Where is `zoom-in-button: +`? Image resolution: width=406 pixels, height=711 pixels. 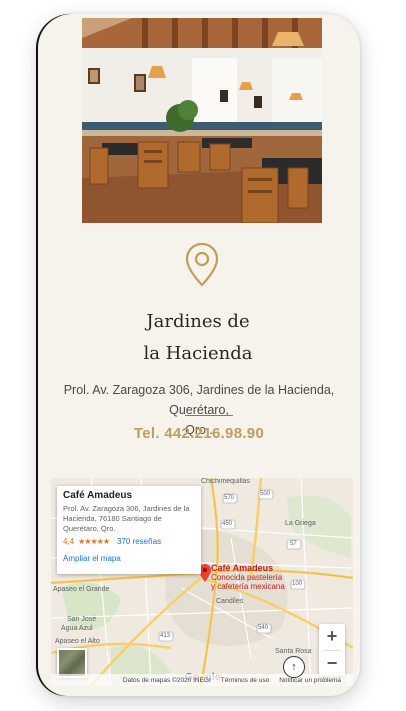 zoom-in-button: + is located at coordinates (332, 637).